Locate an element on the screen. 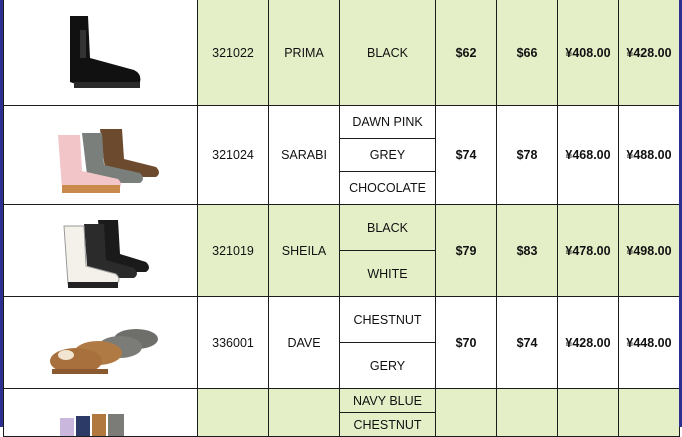 The image size is (682, 437). combat-boots-icon is located at coordinates (105, 253).